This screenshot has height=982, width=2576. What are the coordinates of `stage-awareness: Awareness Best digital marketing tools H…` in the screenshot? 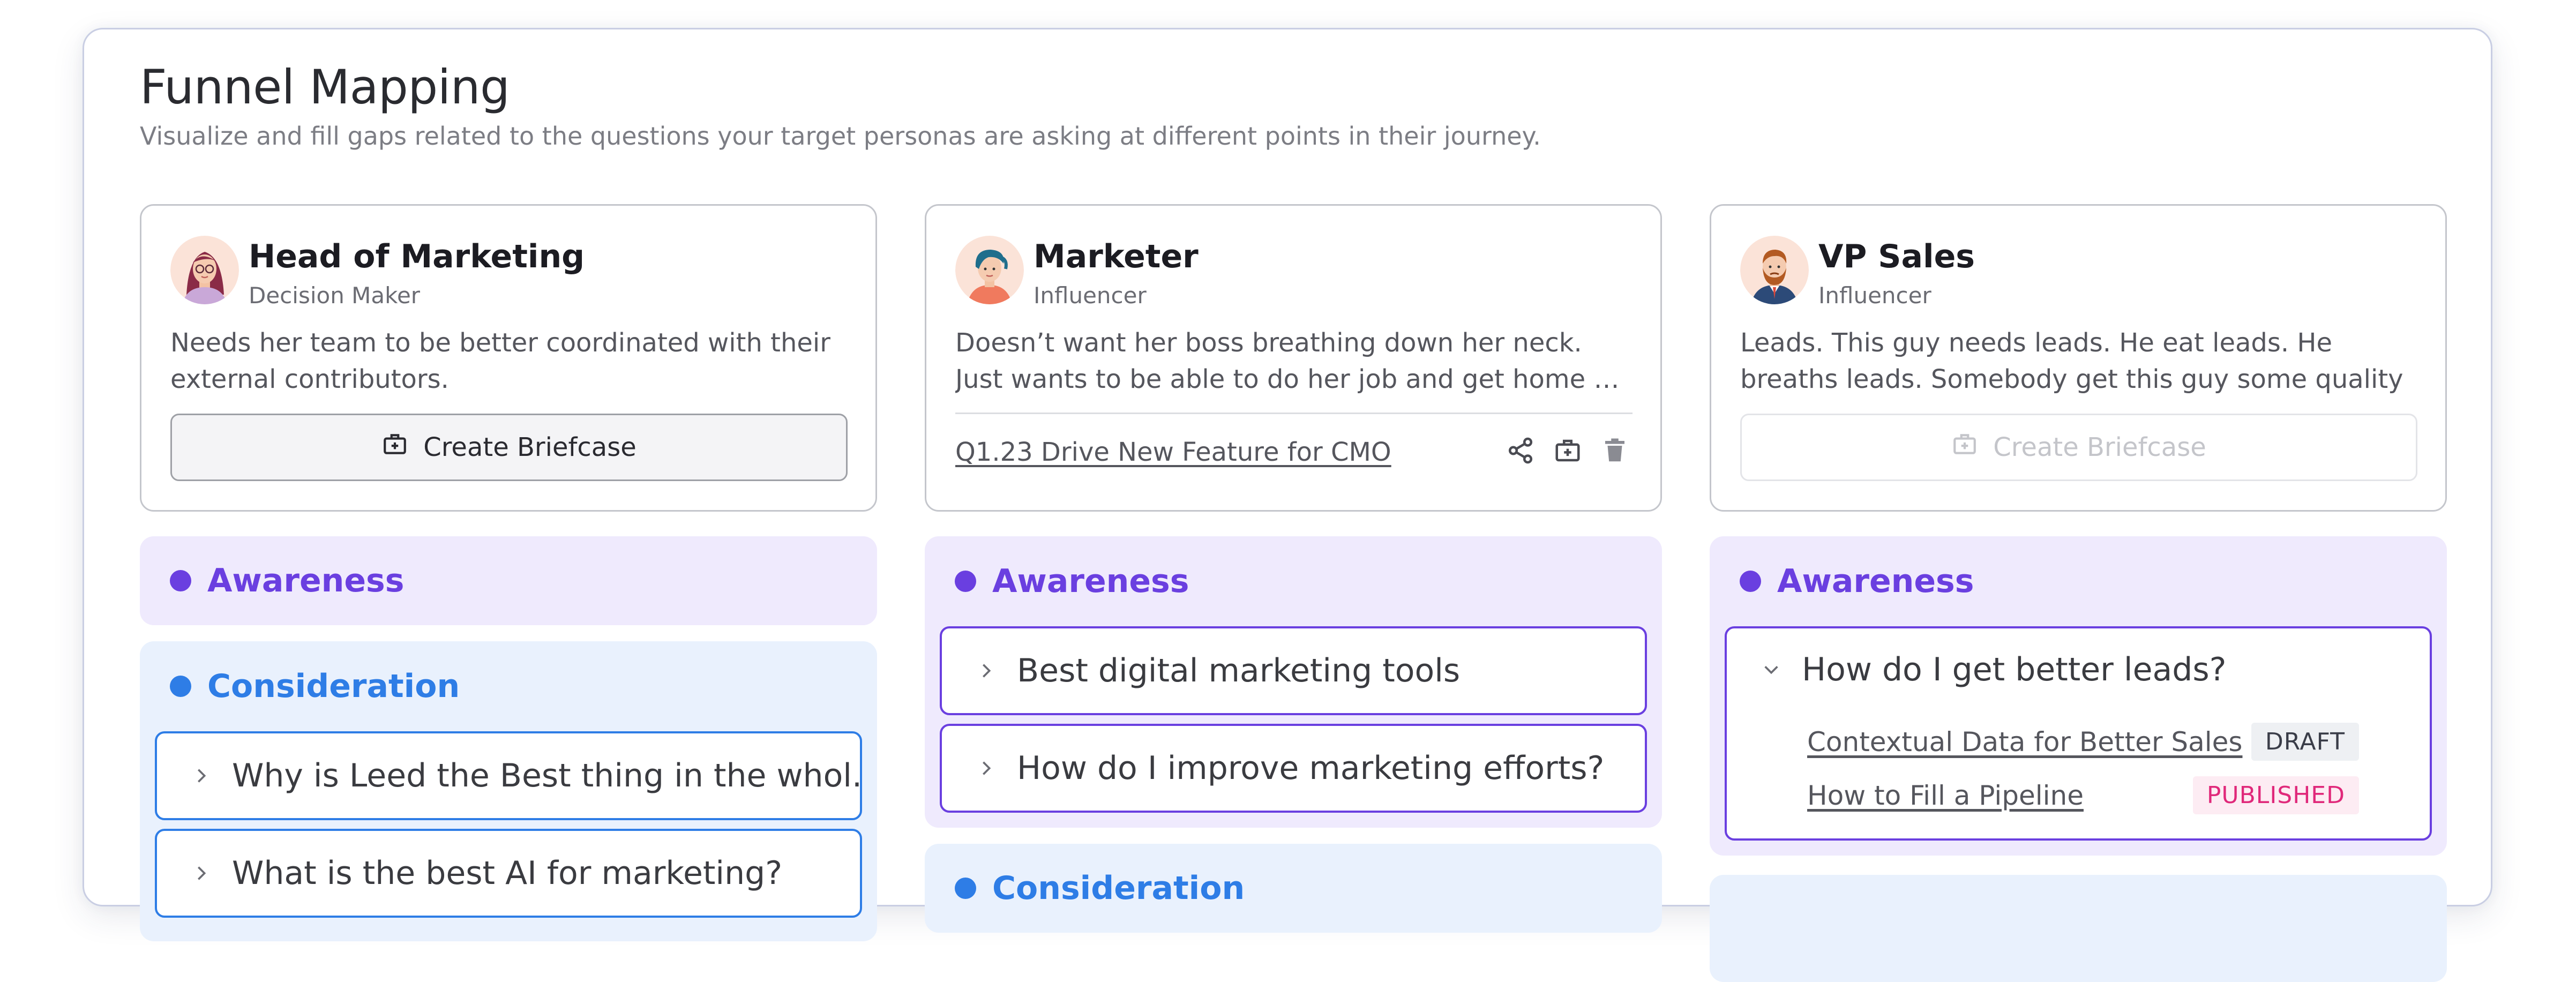 It's located at (1293, 682).